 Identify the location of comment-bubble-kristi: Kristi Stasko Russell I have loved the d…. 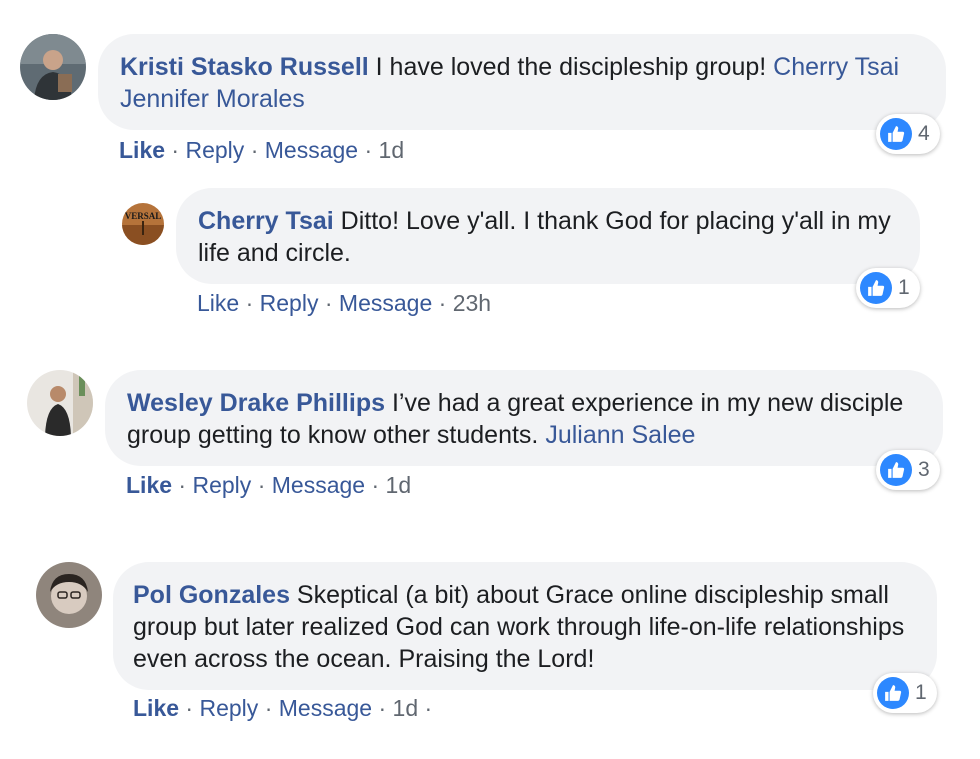
(522, 82).